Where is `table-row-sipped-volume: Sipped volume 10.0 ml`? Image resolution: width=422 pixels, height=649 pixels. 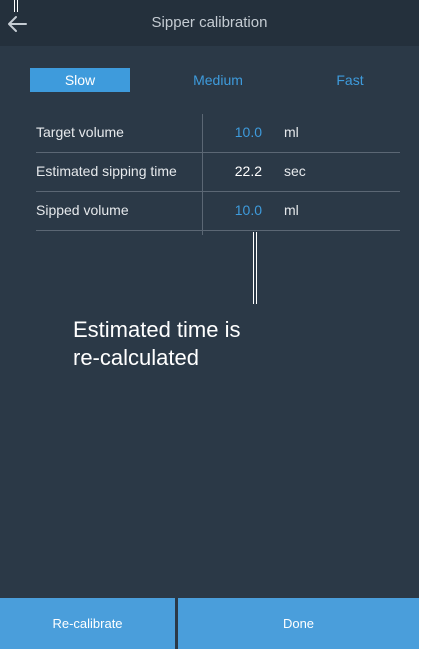 table-row-sipped-volume: Sipped volume 10.0 ml is located at coordinates (218, 211).